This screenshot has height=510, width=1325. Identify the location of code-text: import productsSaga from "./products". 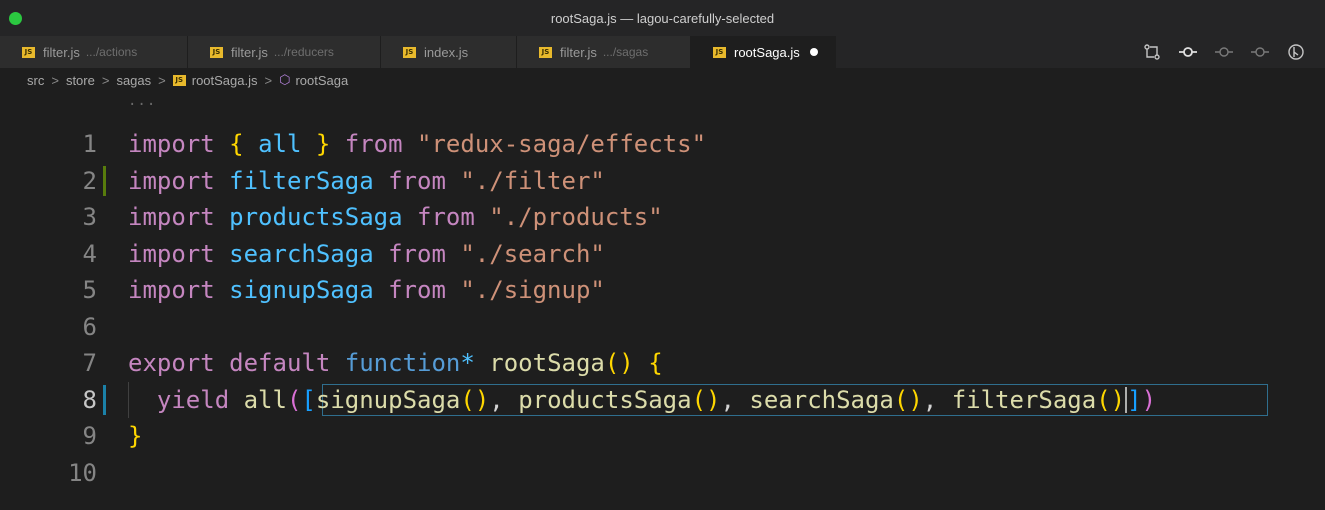
(395, 217).